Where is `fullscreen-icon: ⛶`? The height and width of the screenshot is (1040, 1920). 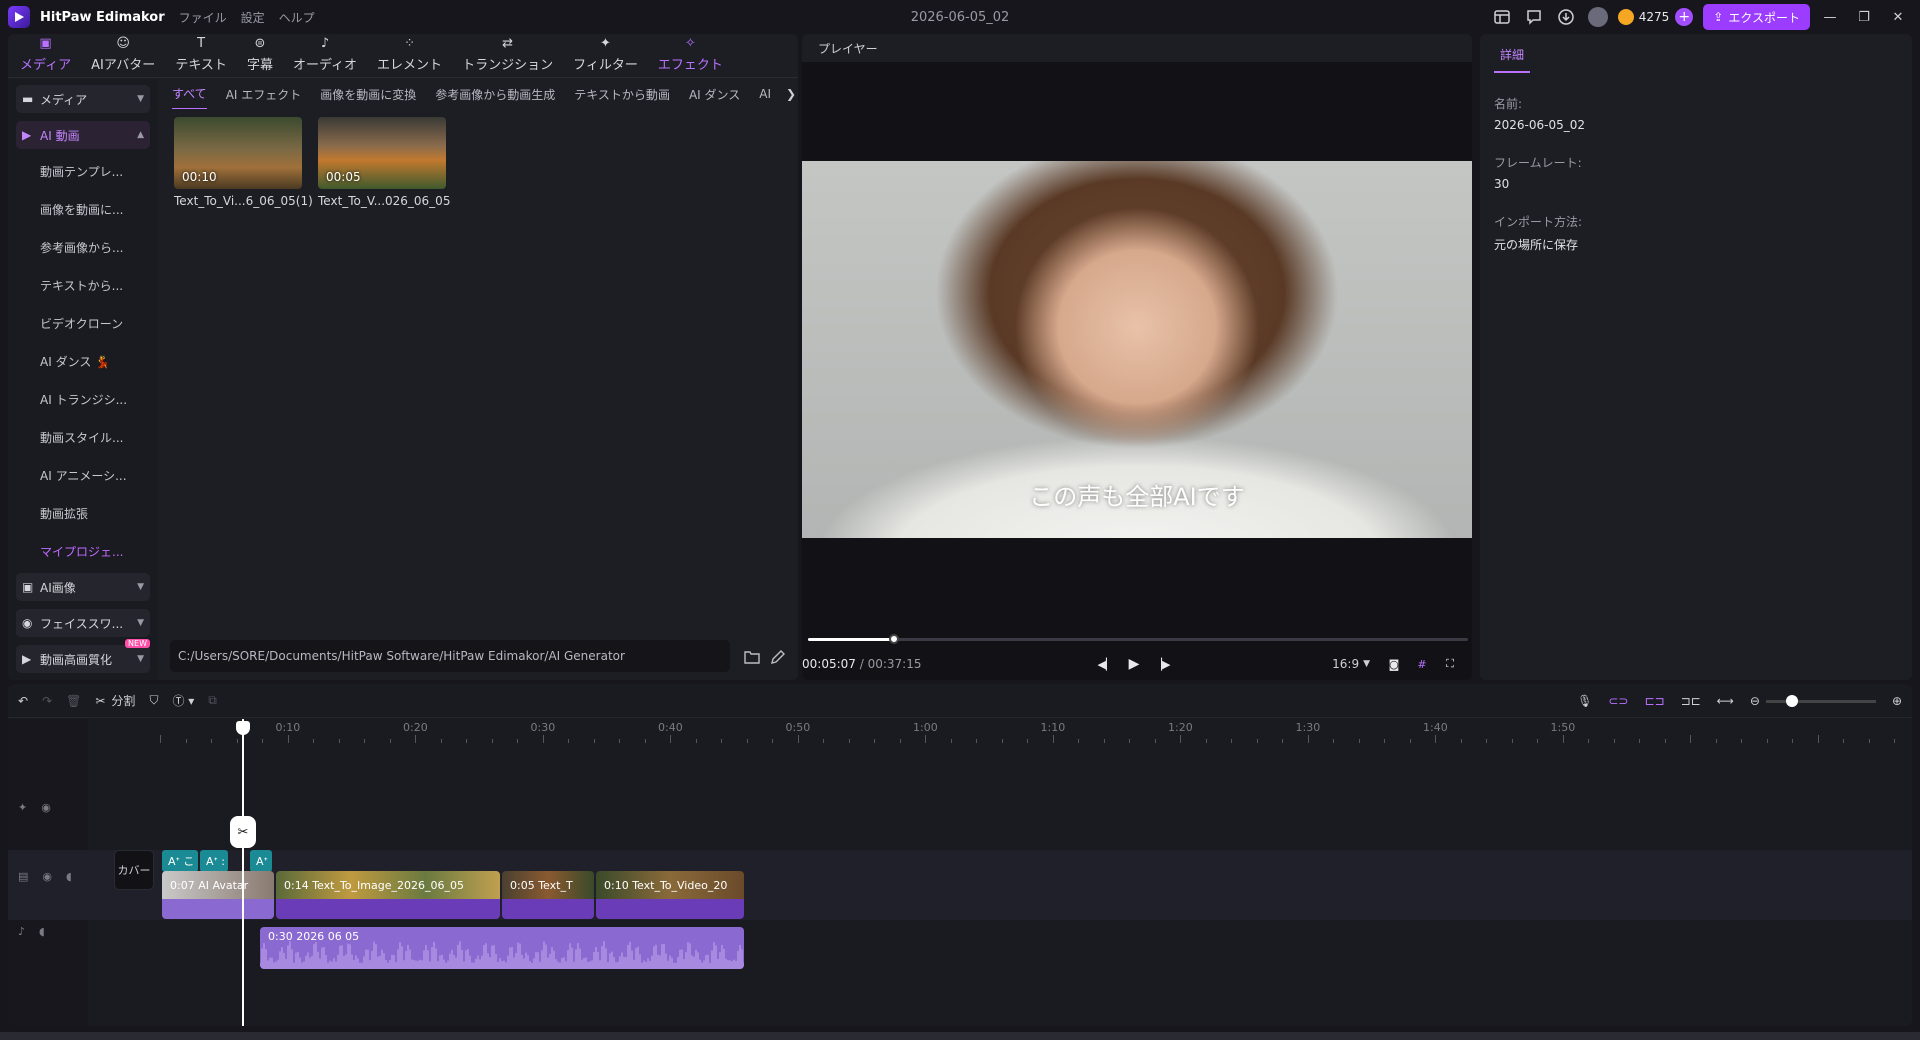 fullscreen-icon: ⛶ is located at coordinates (1450, 664).